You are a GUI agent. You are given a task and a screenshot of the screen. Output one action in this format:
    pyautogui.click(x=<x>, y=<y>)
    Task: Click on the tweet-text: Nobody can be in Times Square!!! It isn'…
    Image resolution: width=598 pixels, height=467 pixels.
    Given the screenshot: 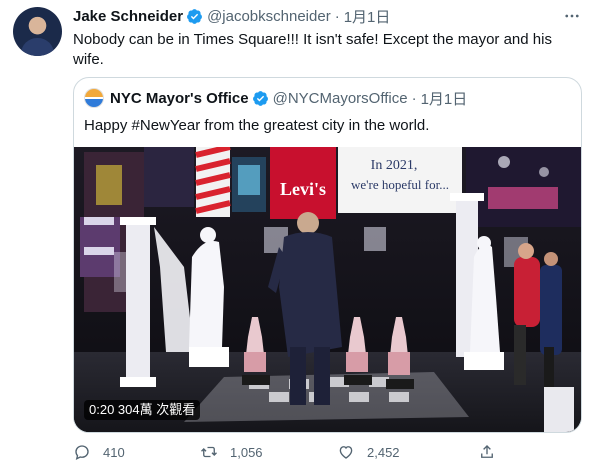 What is the action you would take?
    pyautogui.click(x=312, y=49)
    